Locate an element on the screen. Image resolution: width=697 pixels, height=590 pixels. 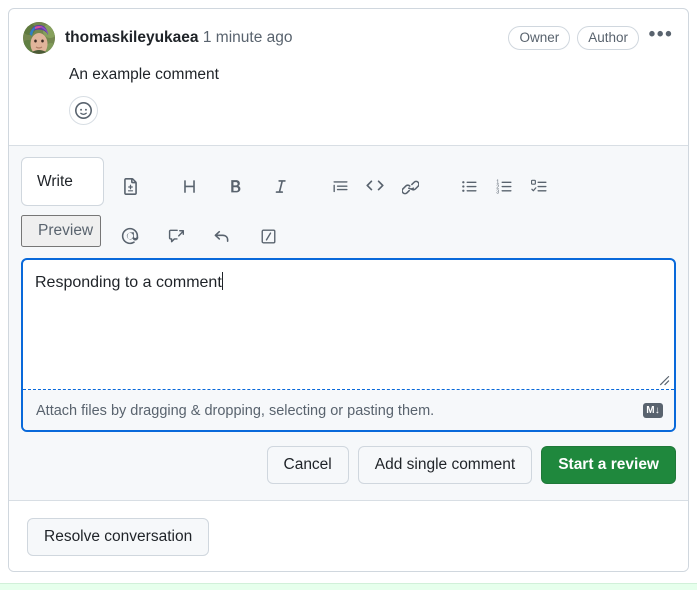
comment-author-line: thomaskileyukaea 1 minute ago is located at coordinates (178, 38).